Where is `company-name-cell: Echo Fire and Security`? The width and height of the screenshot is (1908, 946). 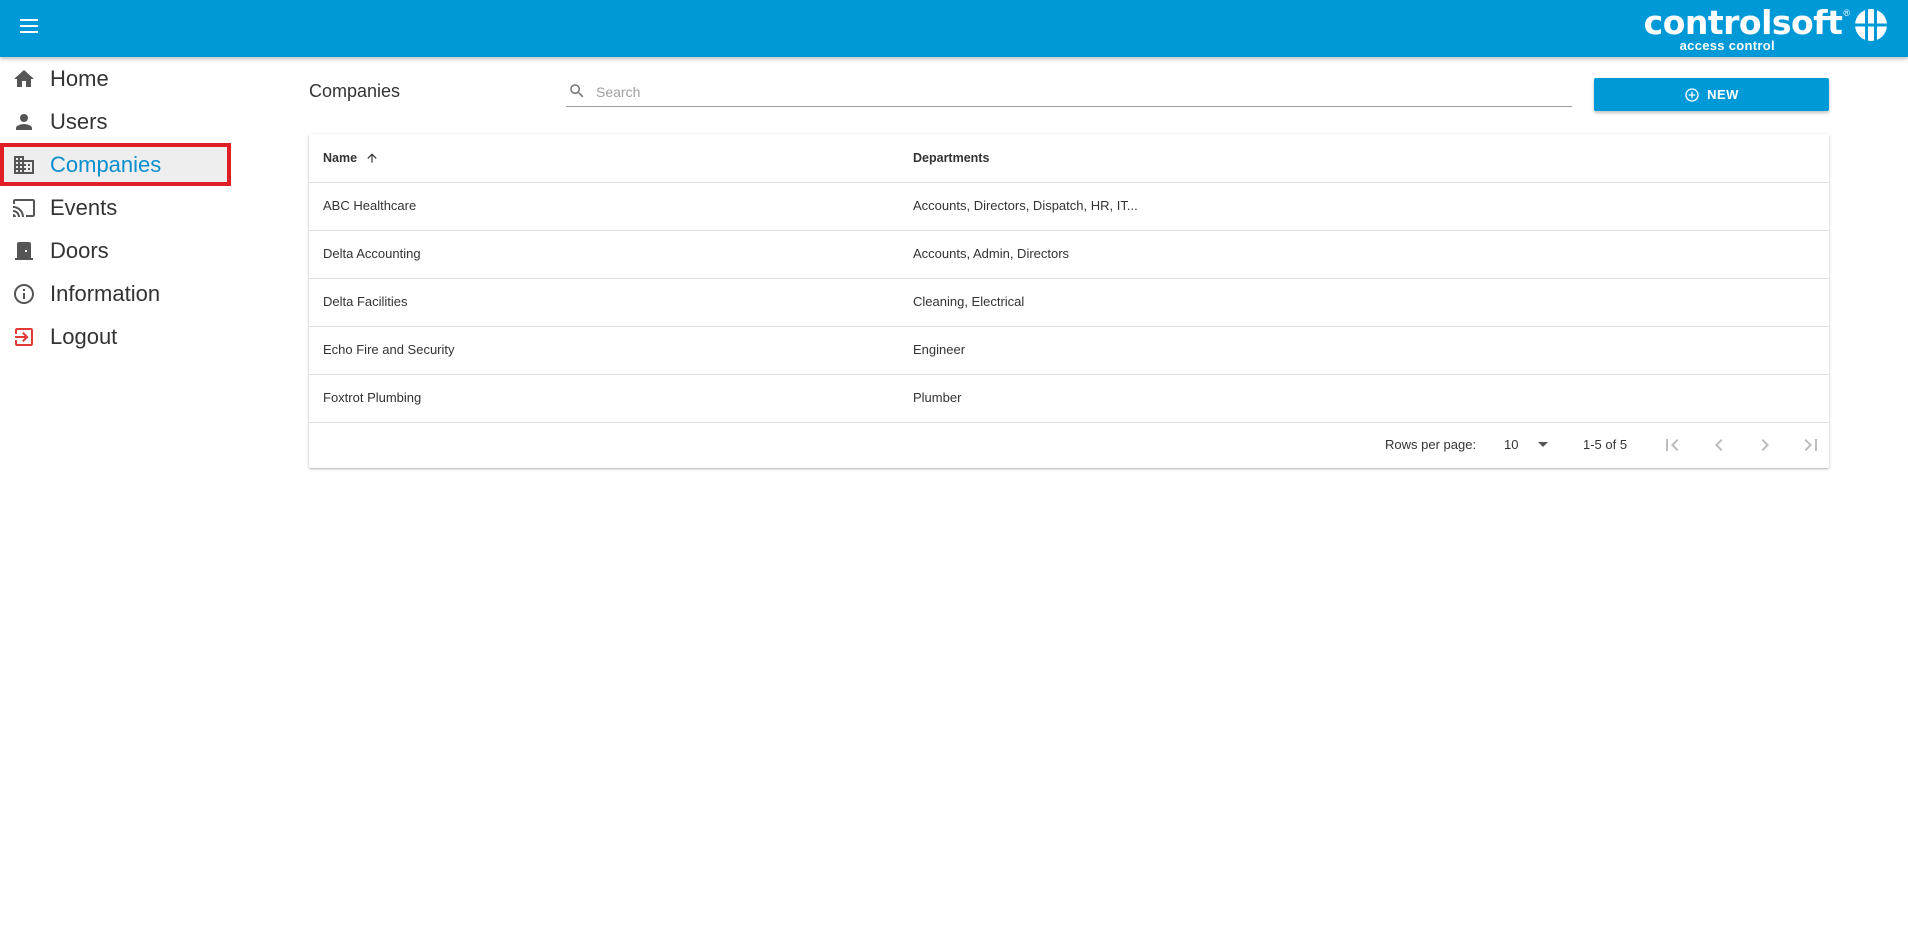 company-name-cell: Echo Fire and Security is located at coordinates (389, 349).